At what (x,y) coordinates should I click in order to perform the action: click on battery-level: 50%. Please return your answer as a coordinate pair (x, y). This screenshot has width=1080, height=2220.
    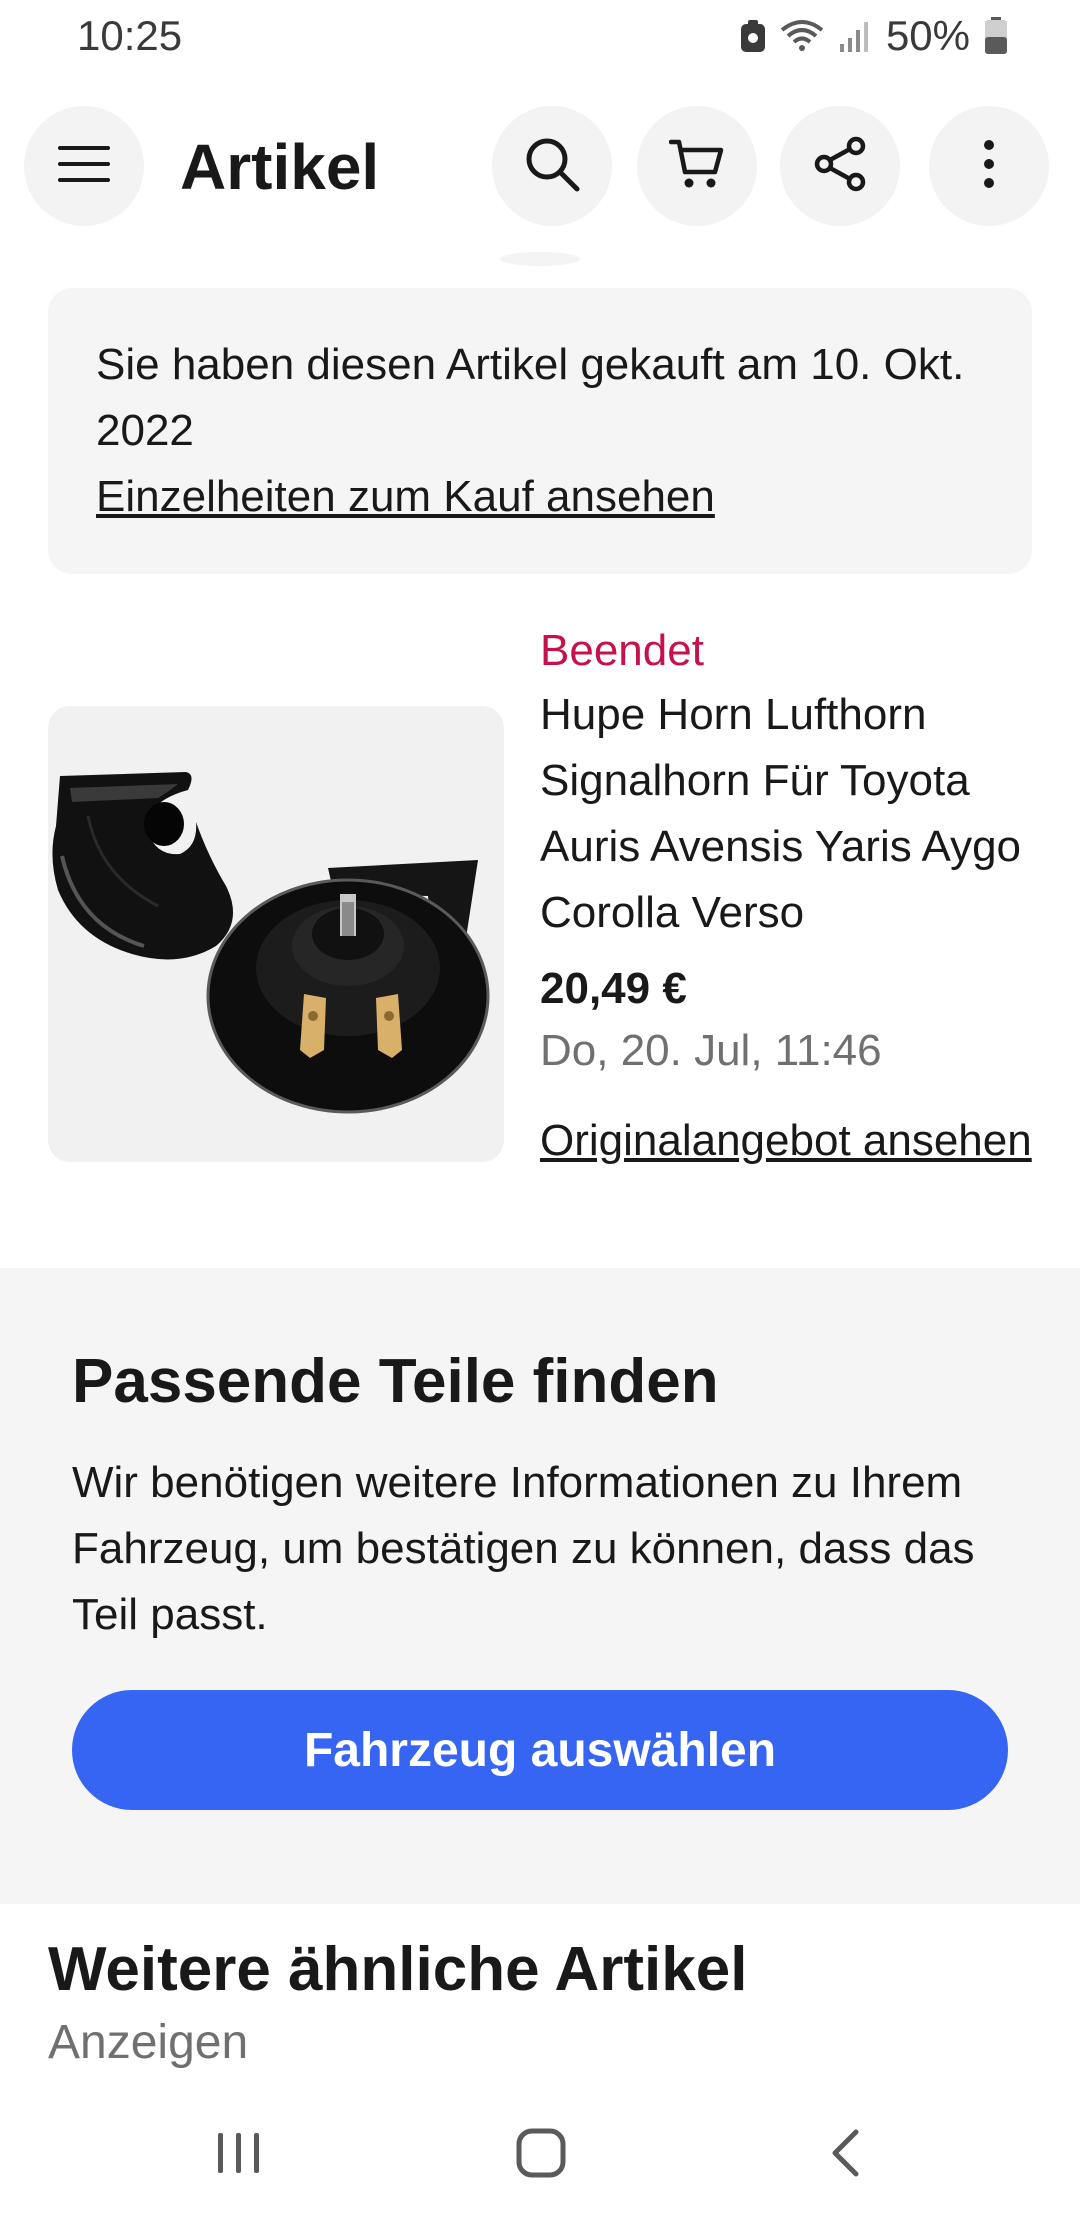
    Looking at the image, I should click on (927, 35).